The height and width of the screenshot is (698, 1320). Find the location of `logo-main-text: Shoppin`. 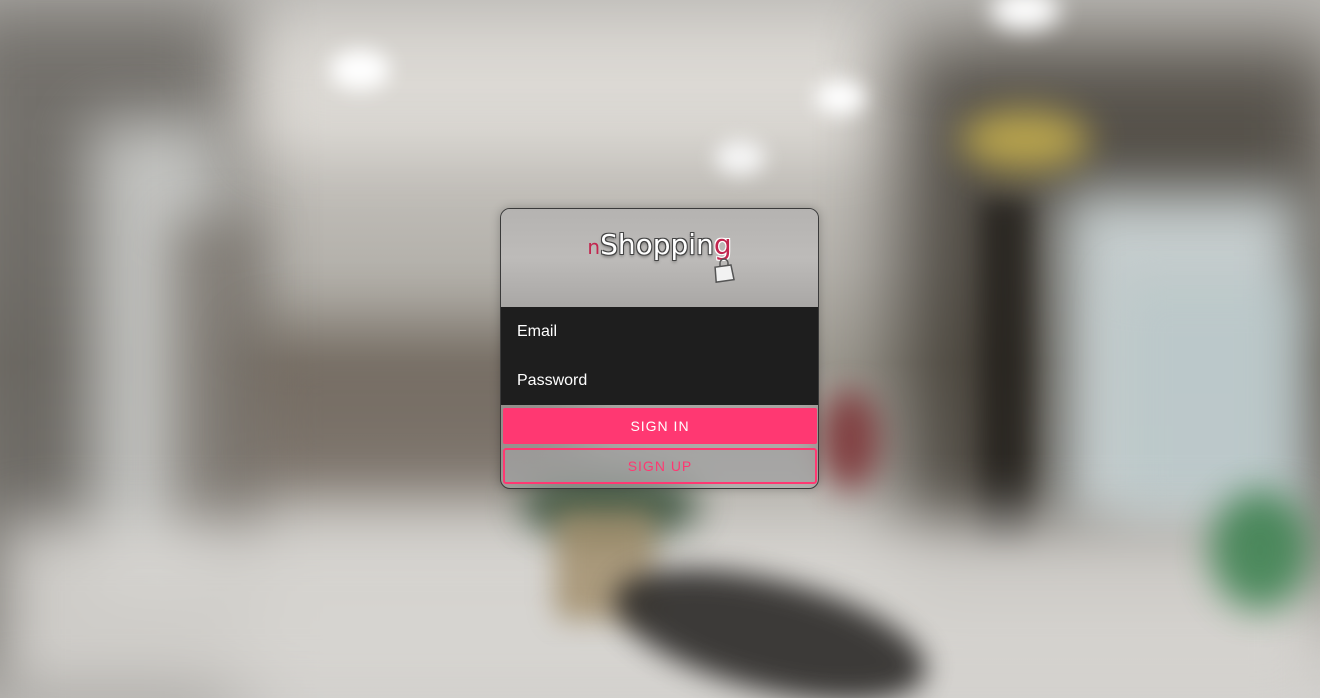

logo-main-text: Shoppin is located at coordinates (657, 244).